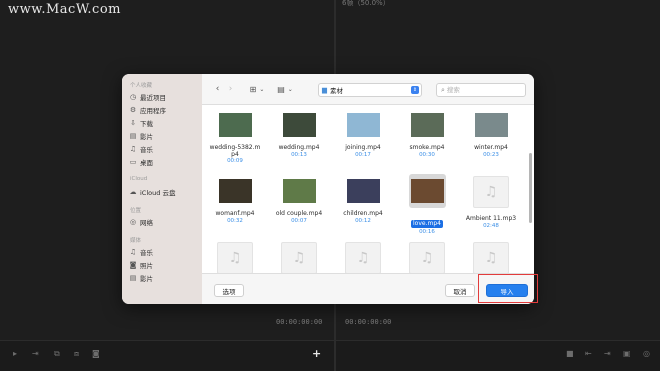  Describe the element at coordinates (235, 151) in the screenshot. I see `file-name: wedding-5382.mp4` at that location.